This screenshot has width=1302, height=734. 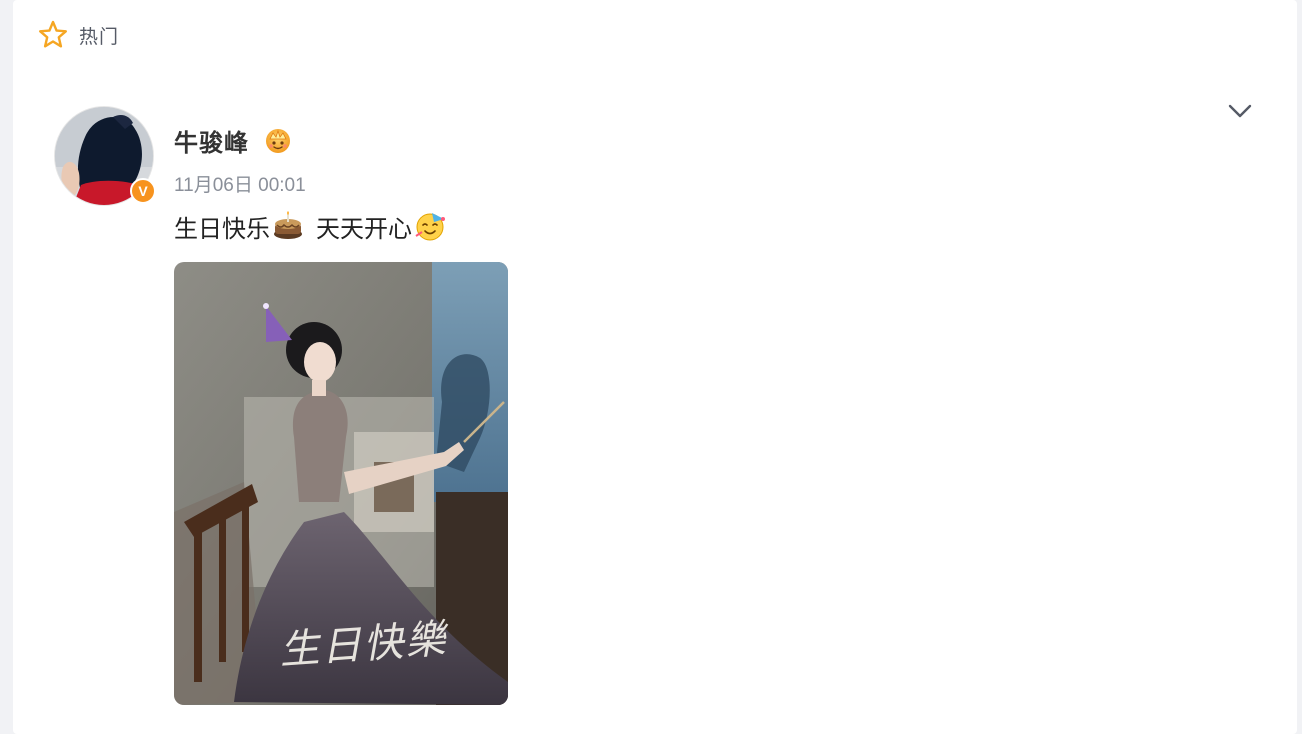 What do you see at coordinates (53, 34) in the screenshot?
I see `star-icon` at bounding box center [53, 34].